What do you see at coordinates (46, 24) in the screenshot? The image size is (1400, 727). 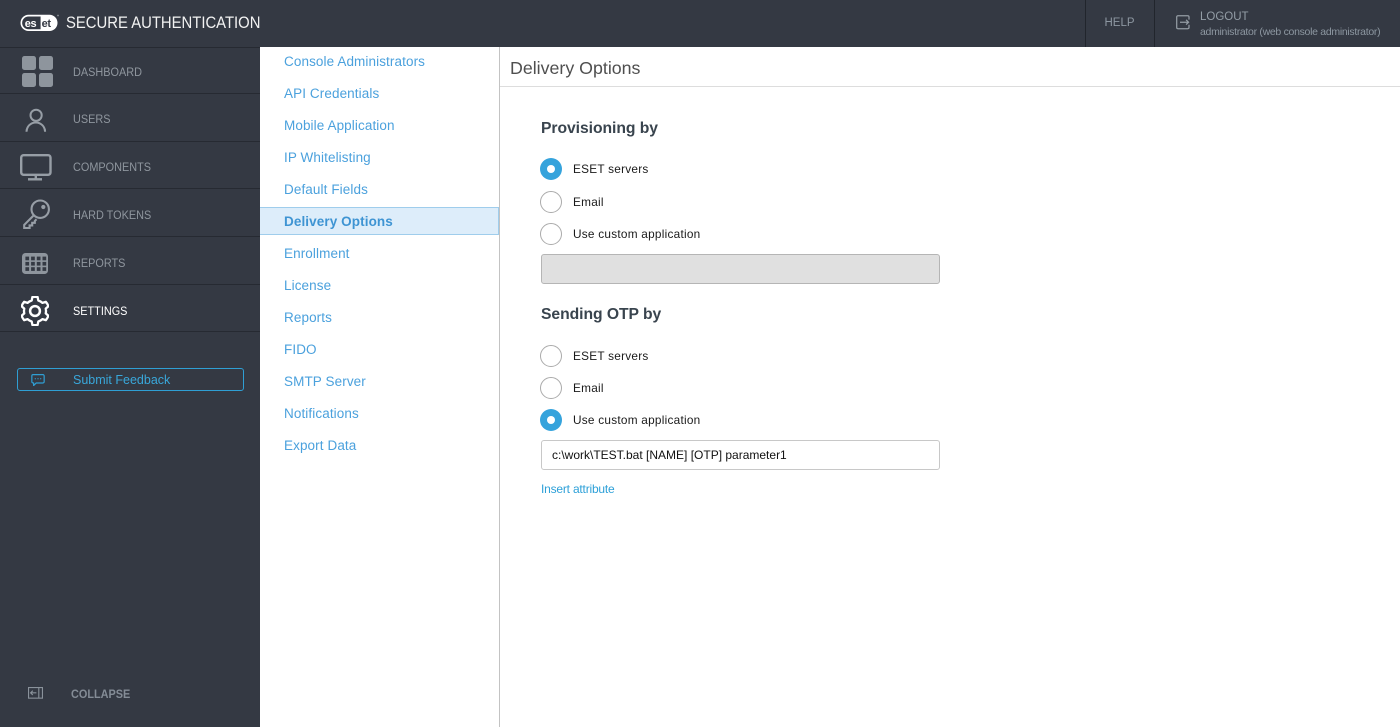 I see `svg-text: et` at bounding box center [46, 24].